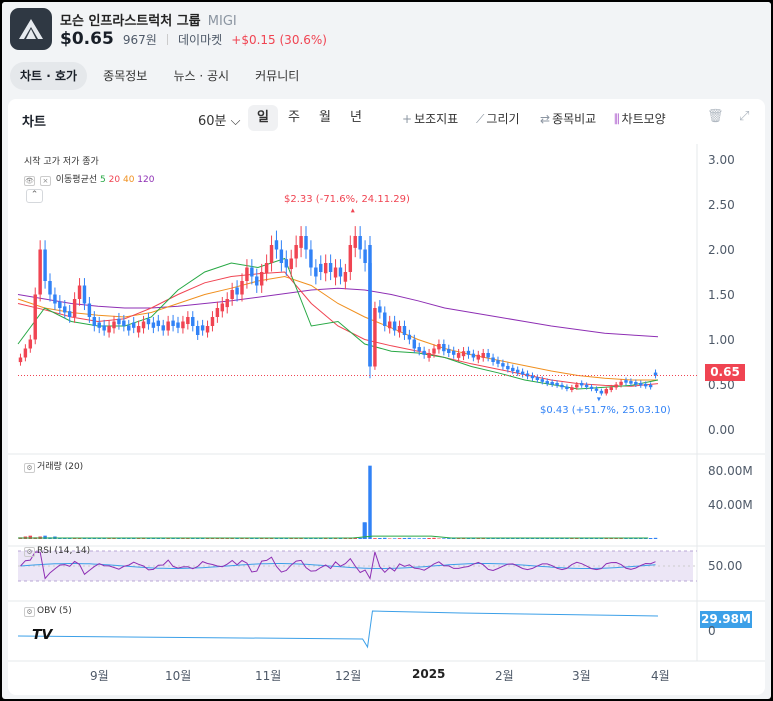  I want to click on x-tick-year: 2025, so click(429, 674).